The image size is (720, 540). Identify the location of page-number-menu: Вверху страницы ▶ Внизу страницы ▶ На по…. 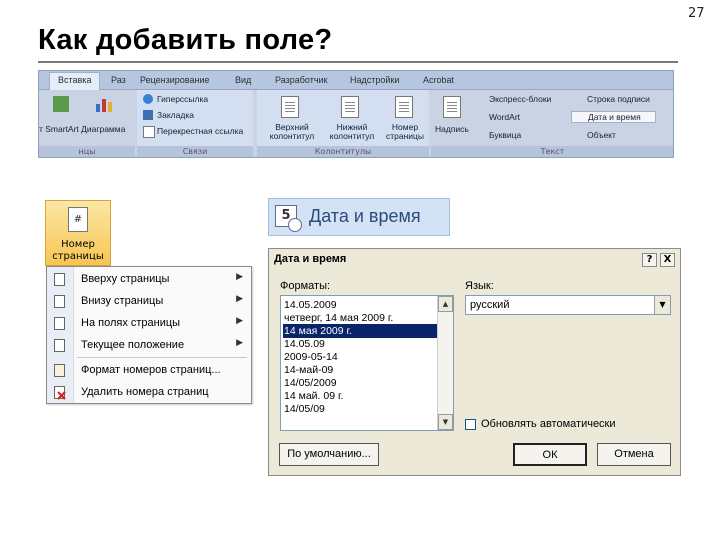
(149, 335).